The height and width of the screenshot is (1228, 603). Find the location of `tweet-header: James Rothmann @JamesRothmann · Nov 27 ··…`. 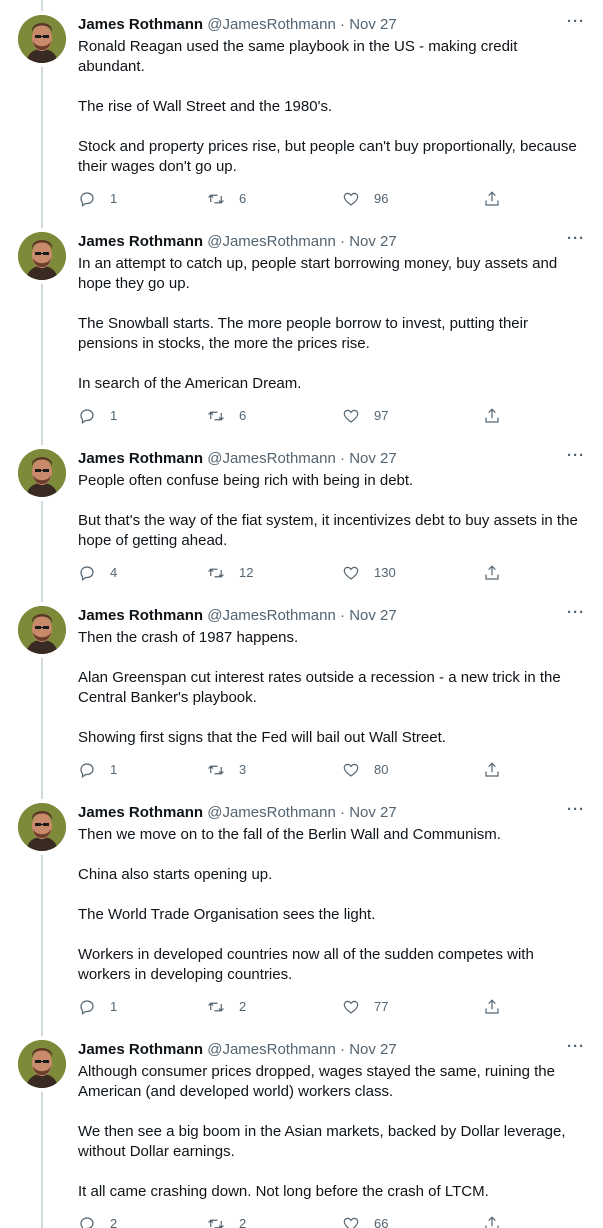

tweet-header: James Rothmann @JamesRothmann · Nov 27 ··… is located at coordinates (333, 615).